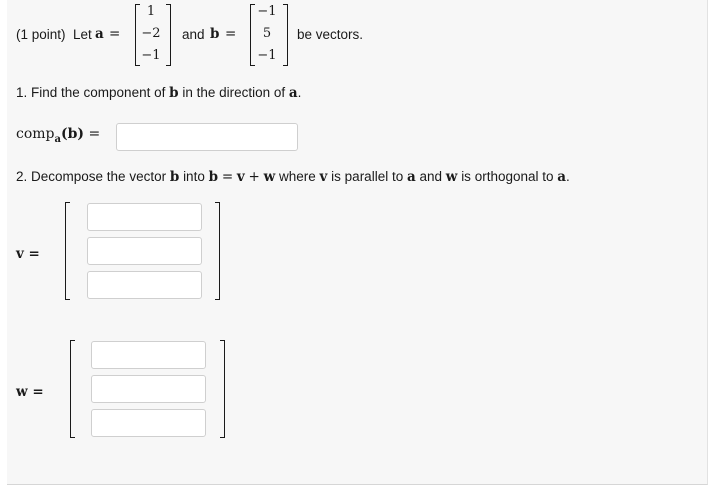 The image size is (708, 498). I want to click on orthogonal-text: is orthogonal to, so click(507, 176).